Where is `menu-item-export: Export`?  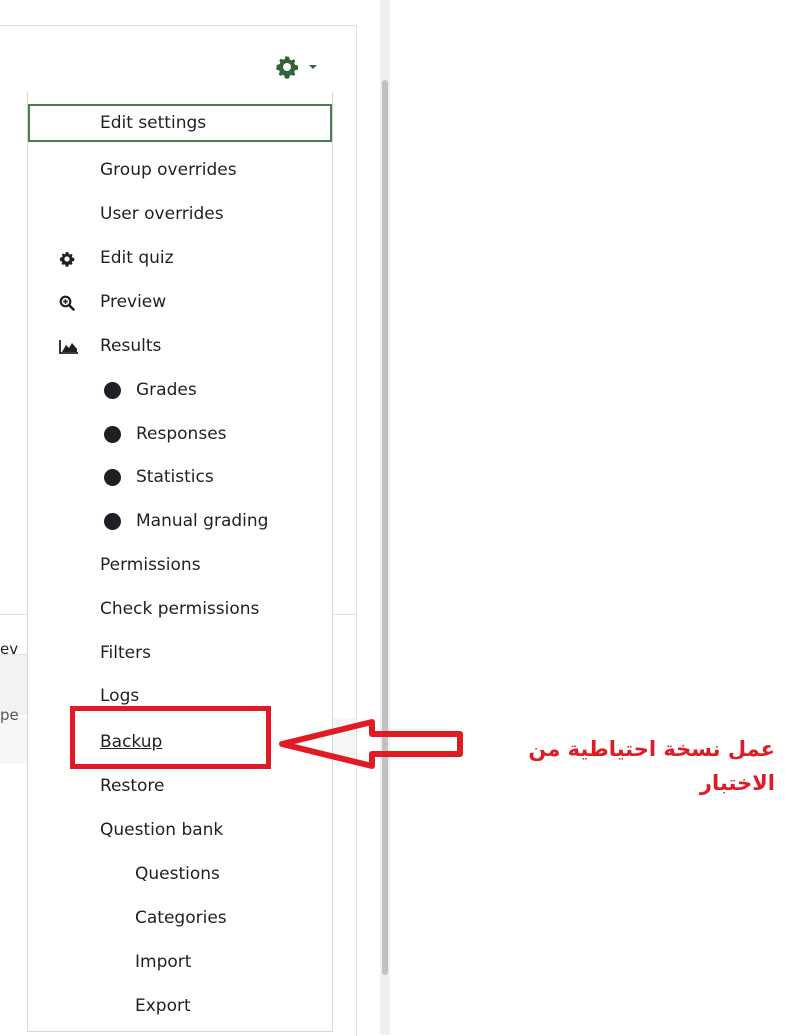 menu-item-export: Export is located at coordinates (180, 1006).